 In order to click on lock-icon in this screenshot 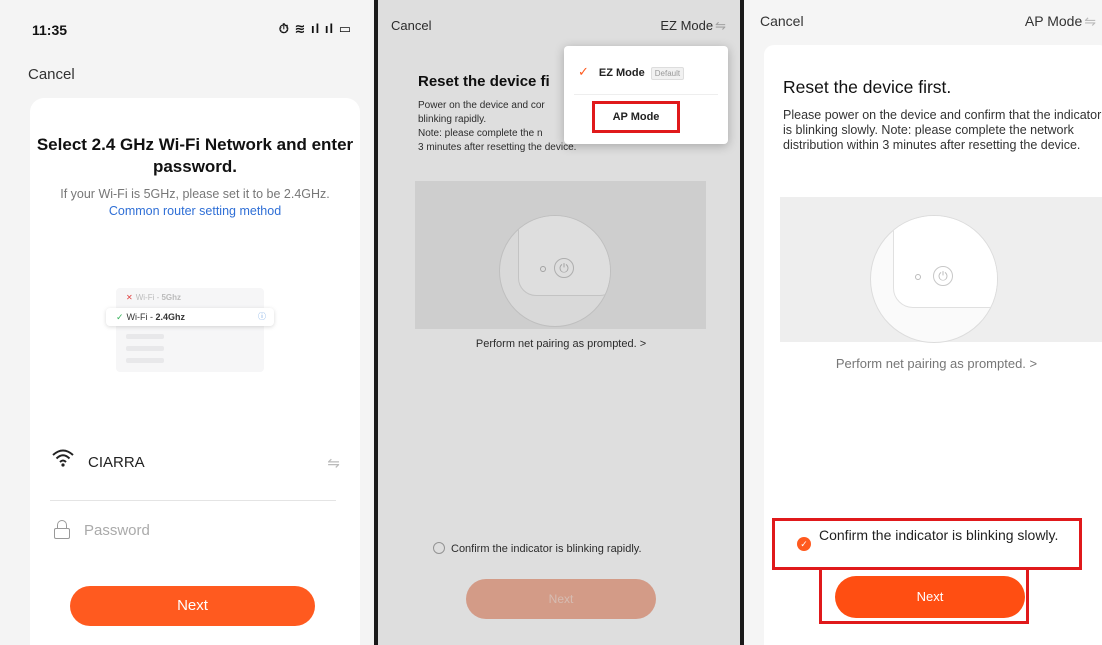, I will do `click(62, 529)`.